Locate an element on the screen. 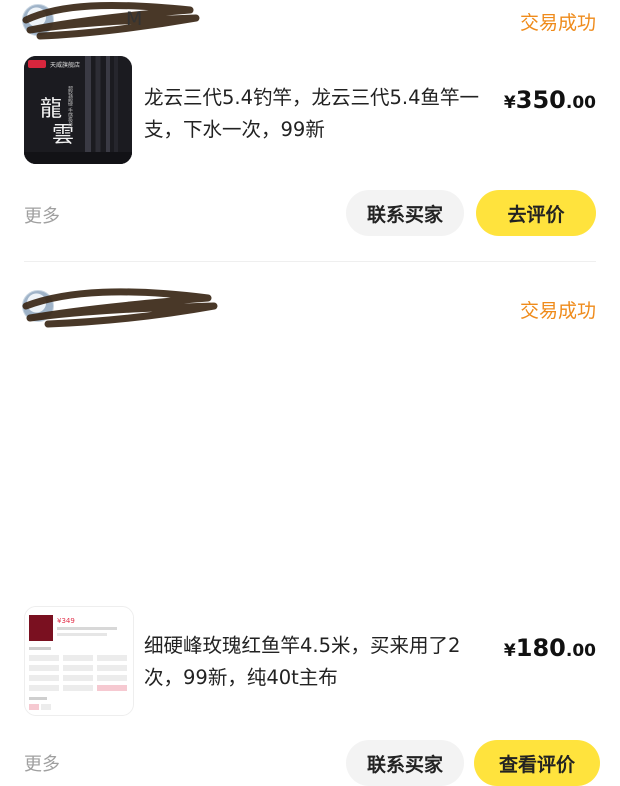 The height and width of the screenshot is (786, 620). price-integer: 350 is located at coordinates (540, 100).